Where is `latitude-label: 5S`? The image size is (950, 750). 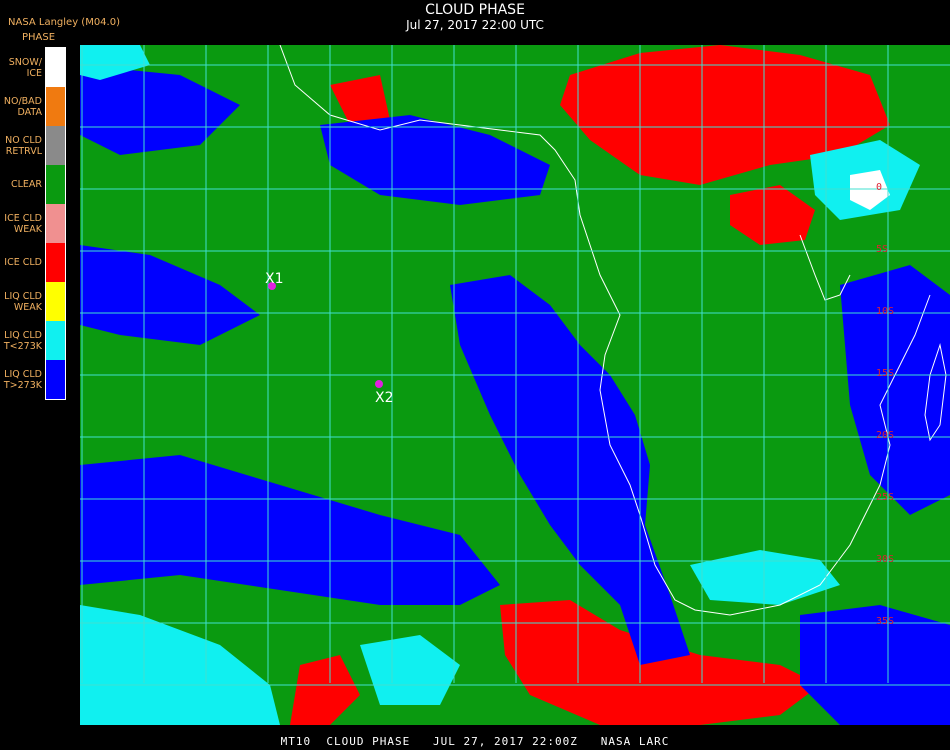
latitude-label: 5S is located at coordinates (882, 249).